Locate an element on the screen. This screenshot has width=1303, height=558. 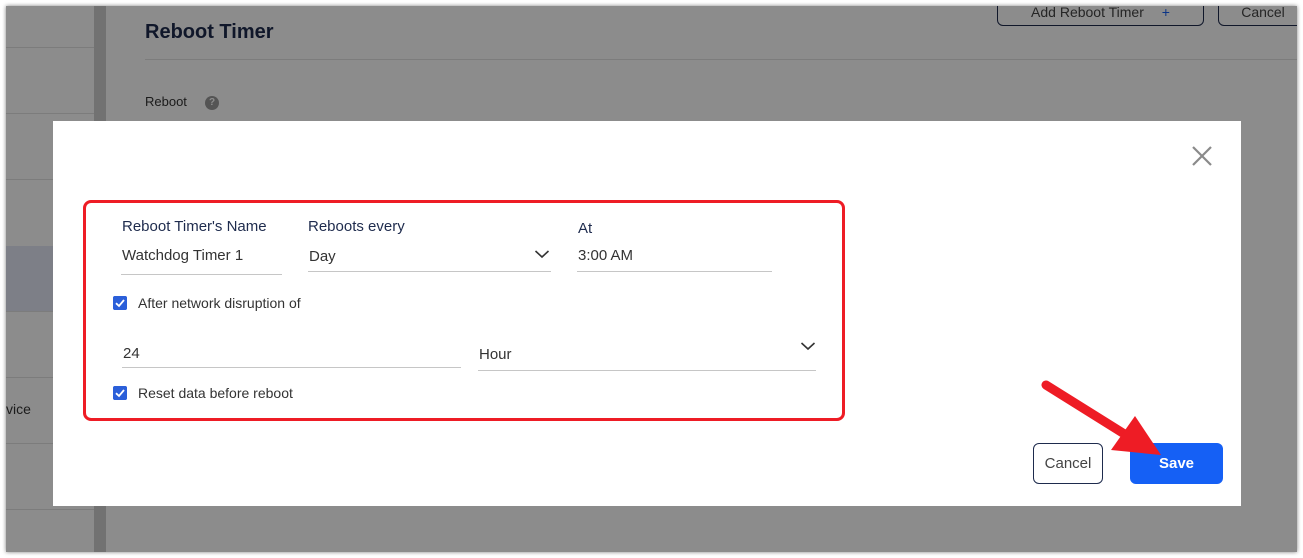
reset-data-checkbox is located at coordinates (120, 393).